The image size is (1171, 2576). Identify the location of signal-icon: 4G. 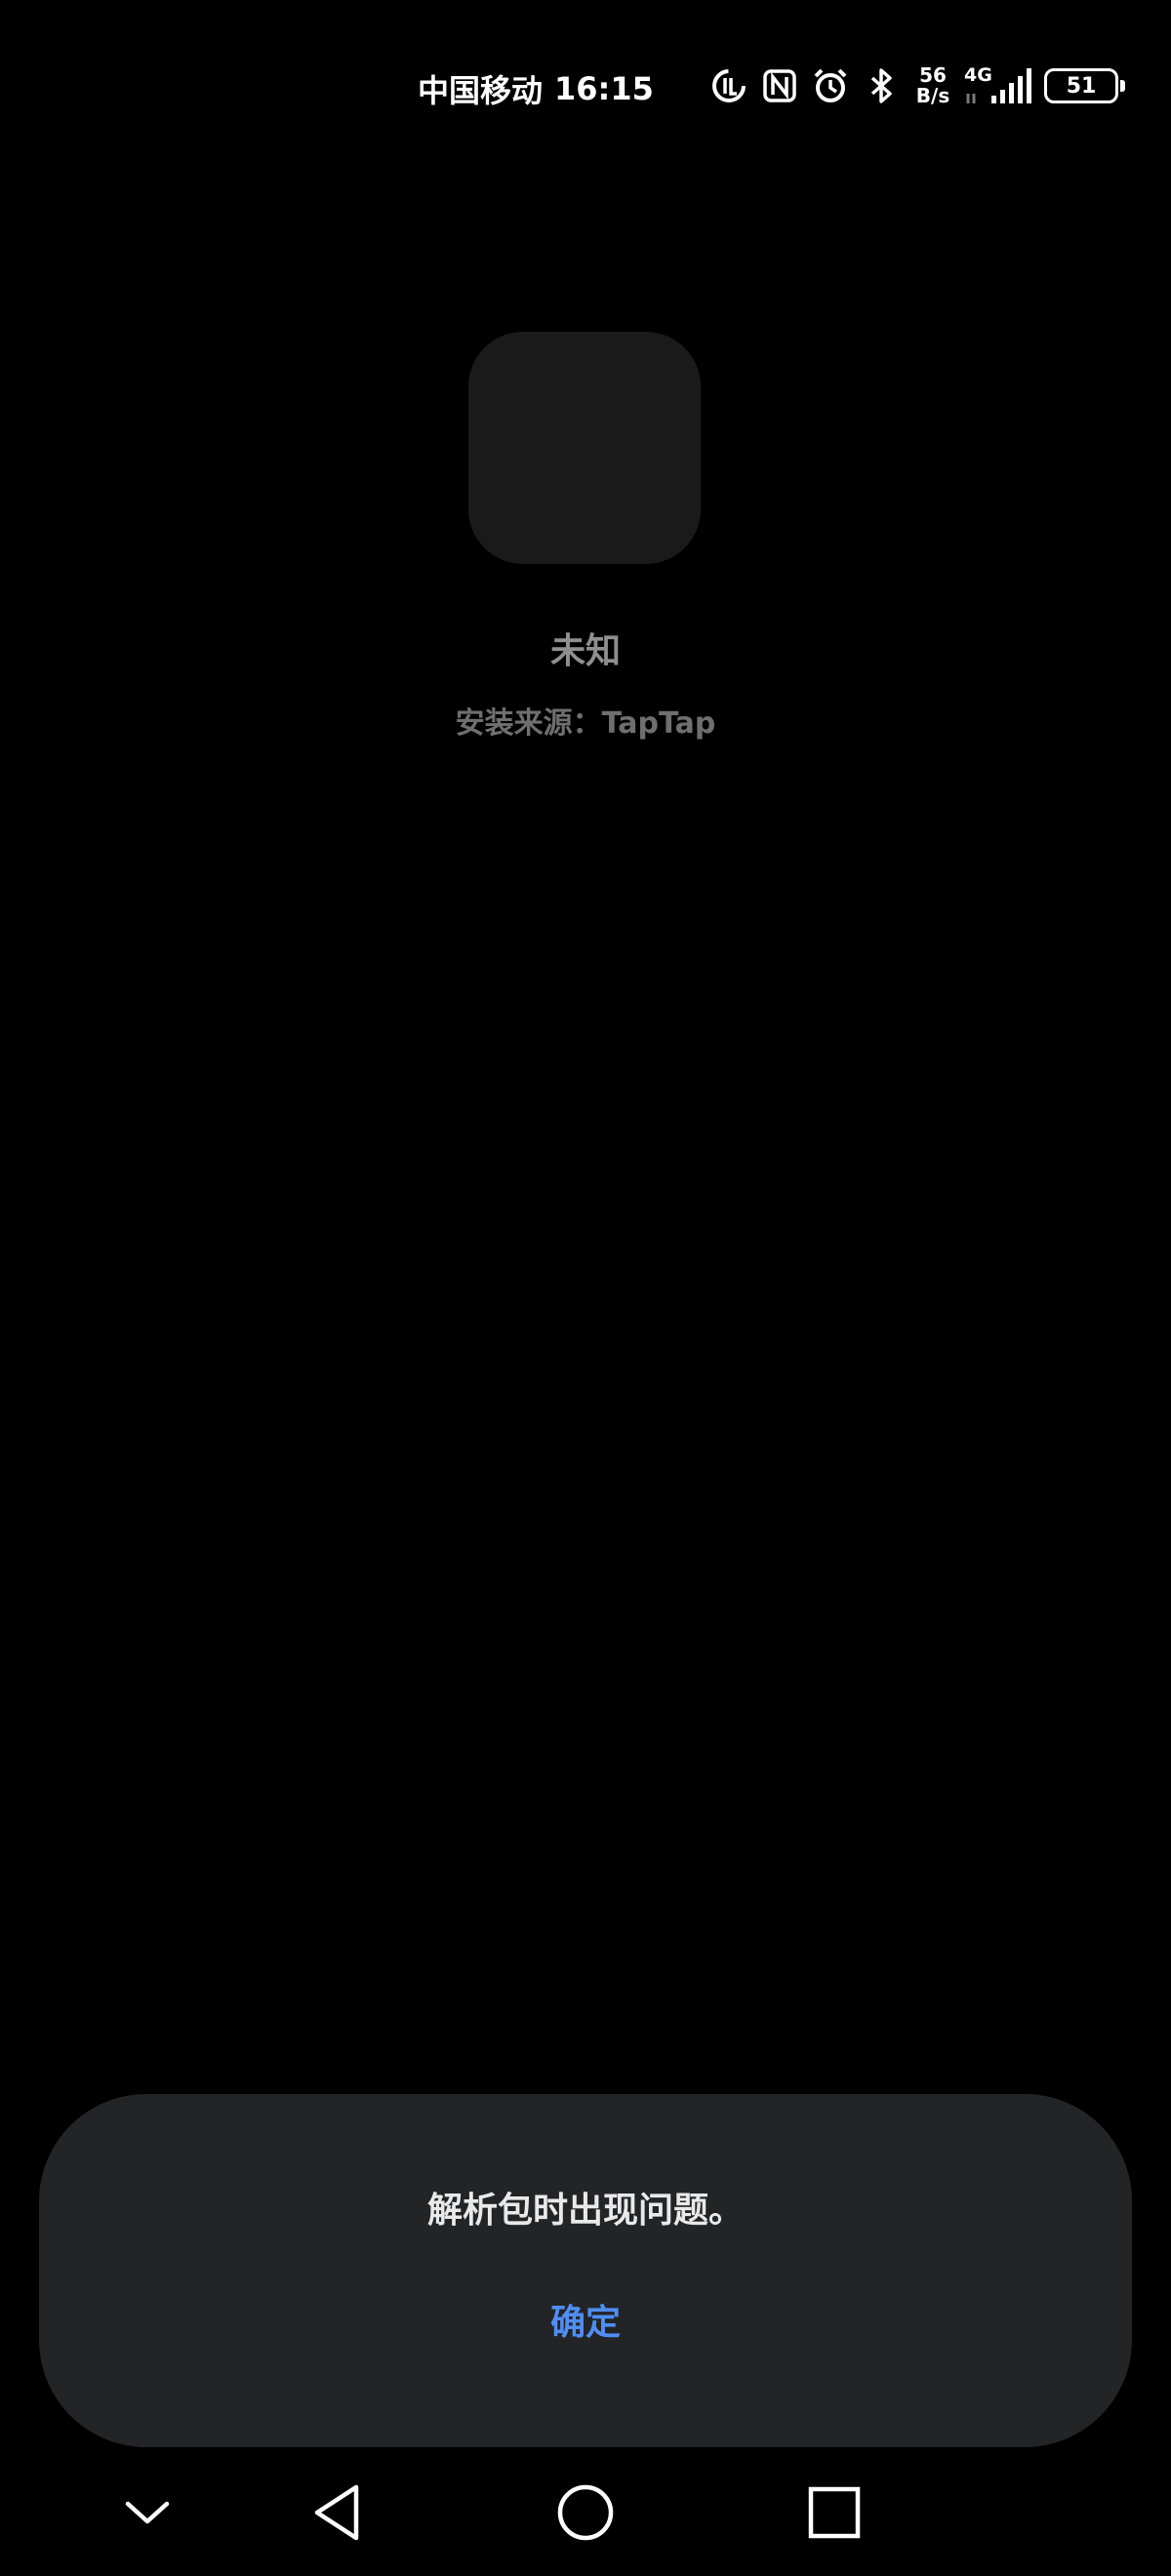
(999, 85).